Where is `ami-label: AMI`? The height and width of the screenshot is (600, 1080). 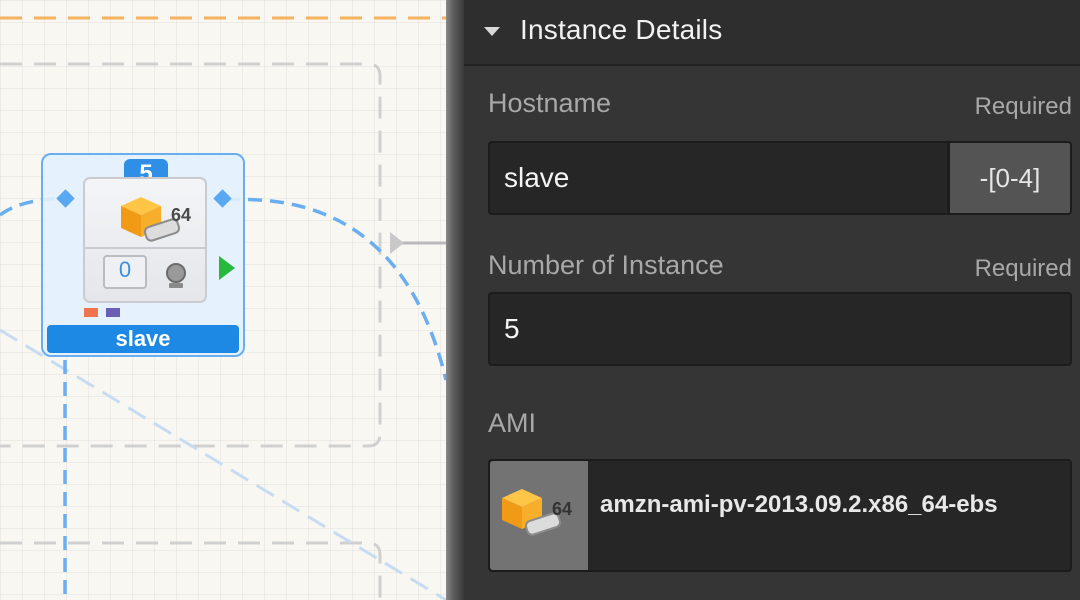
ami-label: AMI is located at coordinates (512, 423).